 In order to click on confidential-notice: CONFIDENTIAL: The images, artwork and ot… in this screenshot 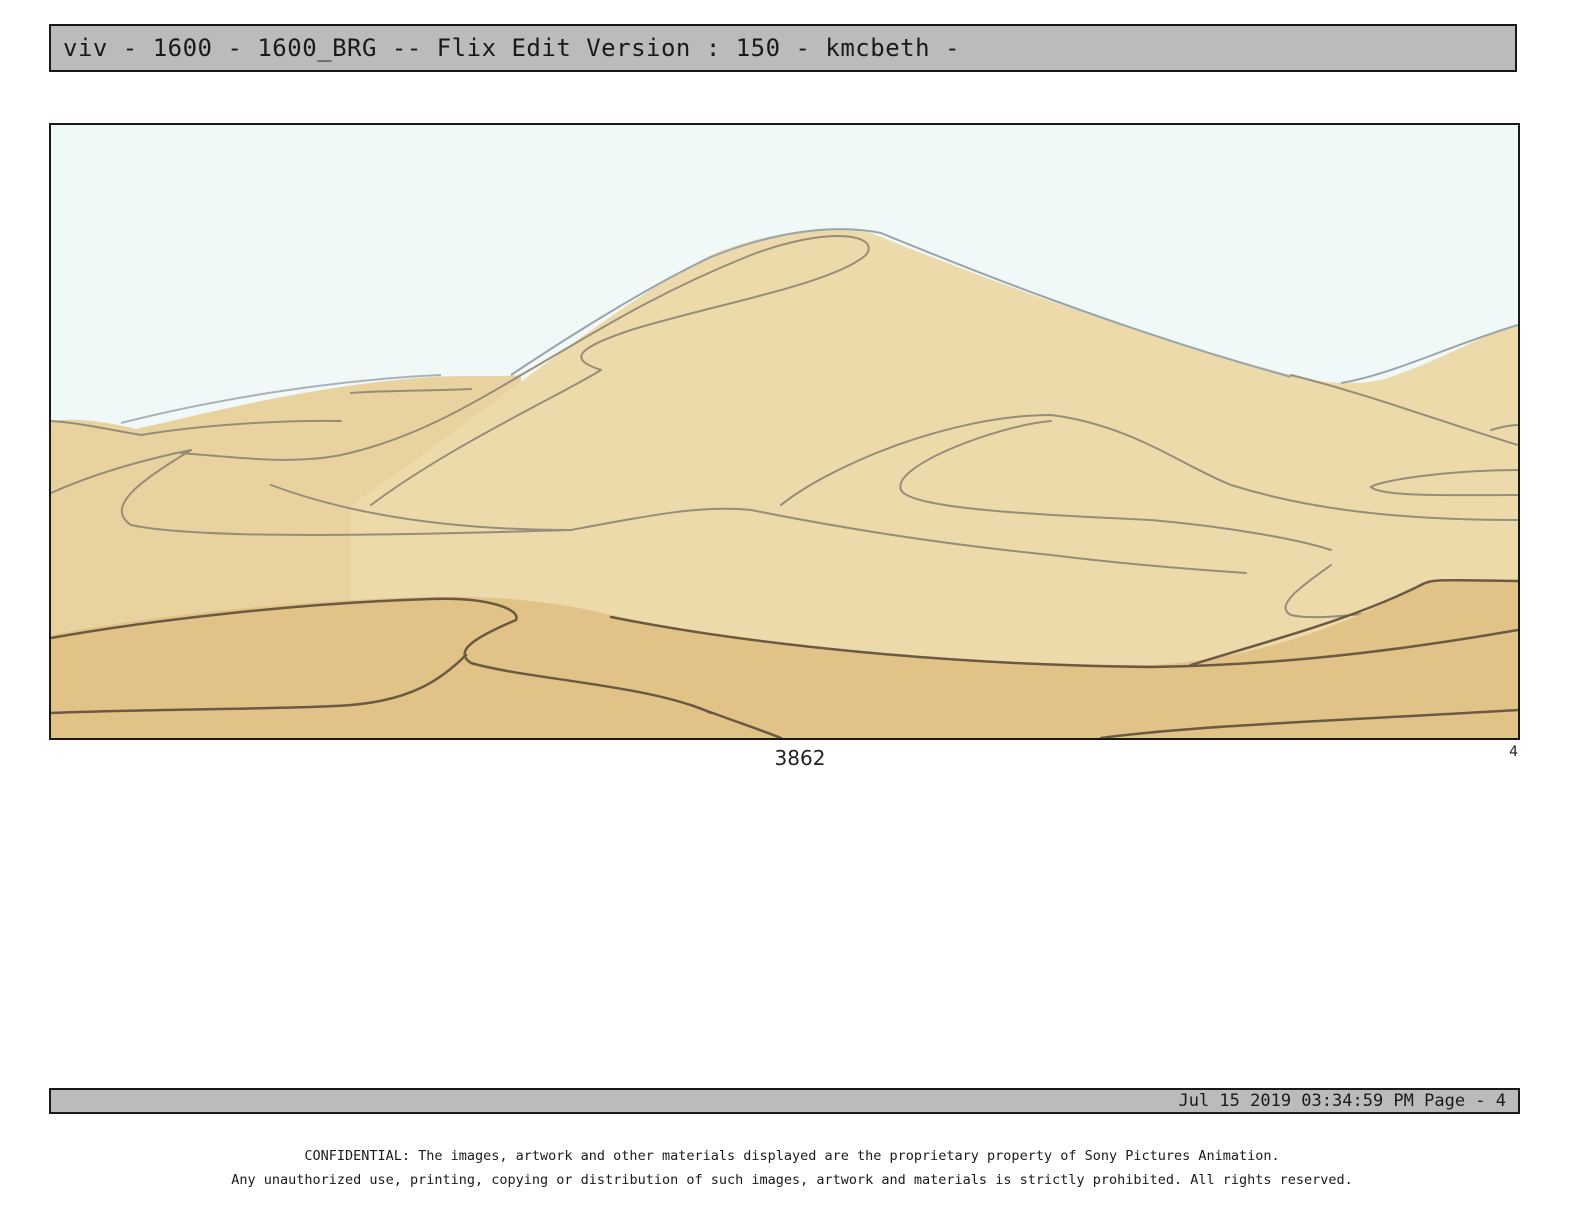, I will do `click(792, 1168)`.